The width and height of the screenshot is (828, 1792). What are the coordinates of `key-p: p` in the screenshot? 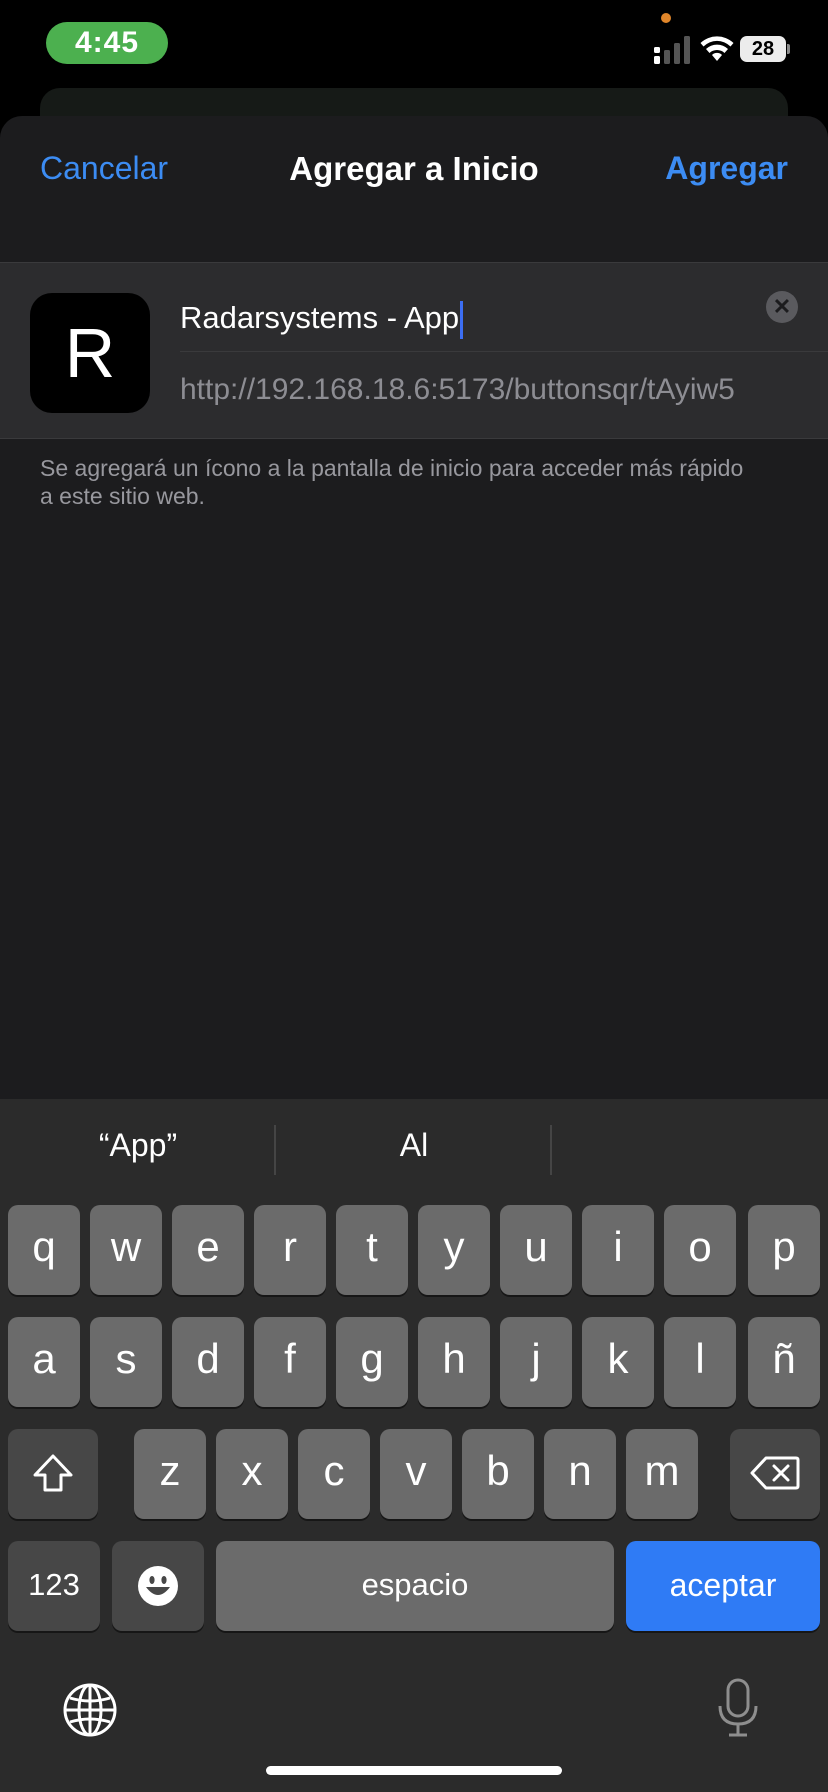 It's located at (784, 1250).